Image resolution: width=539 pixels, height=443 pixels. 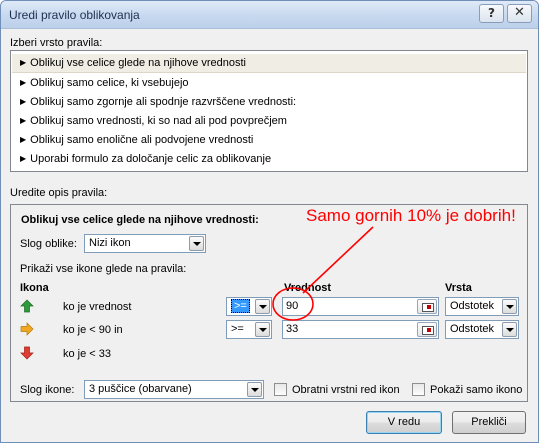 What do you see at coordinates (346, 390) in the screenshot?
I see `reverse-order-label: Obratni vrstni red ikon` at bounding box center [346, 390].